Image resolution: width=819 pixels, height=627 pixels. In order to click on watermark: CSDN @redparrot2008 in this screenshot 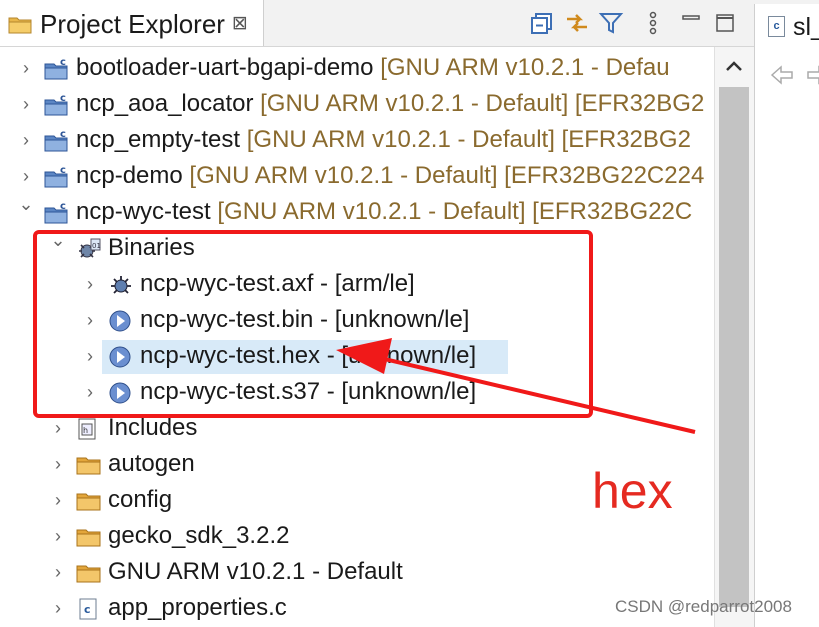, I will do `click(703, 606)`.